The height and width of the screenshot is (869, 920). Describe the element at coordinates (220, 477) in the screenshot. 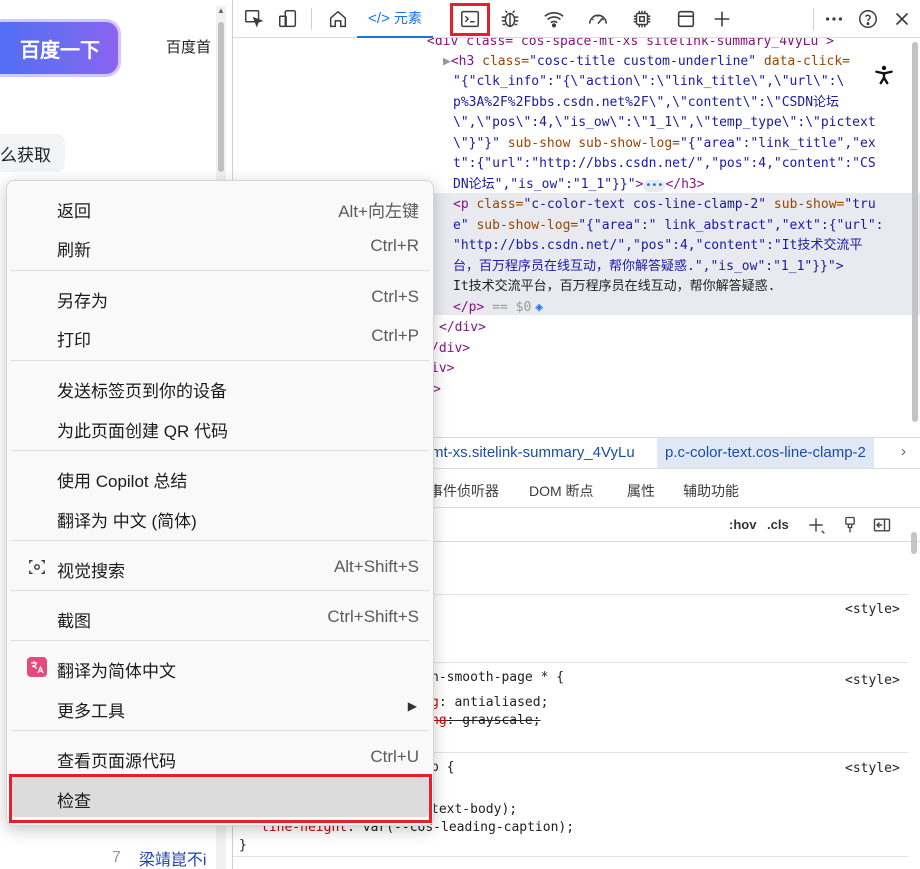

I see `menu-item-copilot-summary: 使用 Copilot 总结` at that location.